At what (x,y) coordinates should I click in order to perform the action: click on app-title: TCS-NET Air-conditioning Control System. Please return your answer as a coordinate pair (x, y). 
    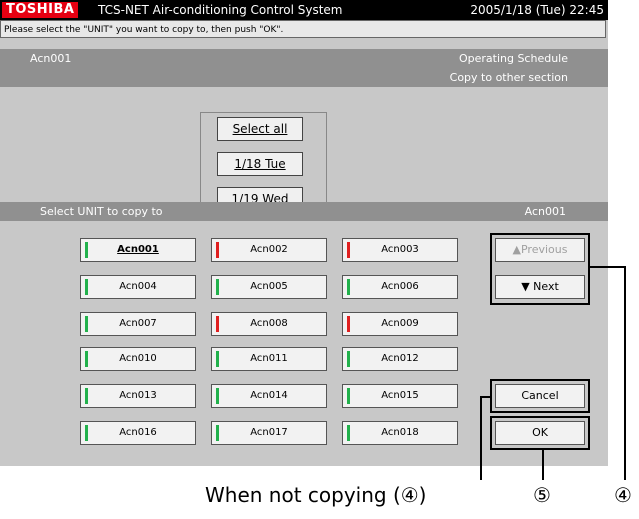
    Looking at the image, I should click on (220, 10).